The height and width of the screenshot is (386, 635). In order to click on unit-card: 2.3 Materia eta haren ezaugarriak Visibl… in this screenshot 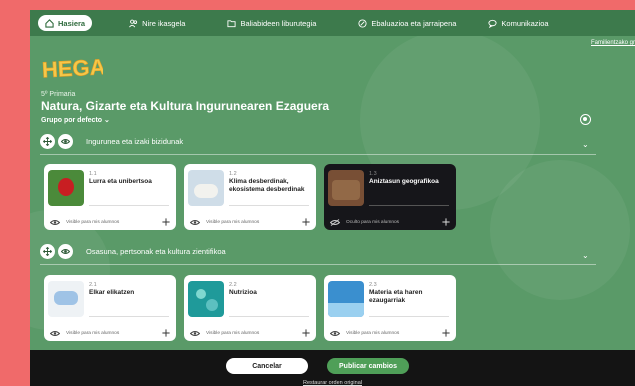, I will do `click(390, 308)`.